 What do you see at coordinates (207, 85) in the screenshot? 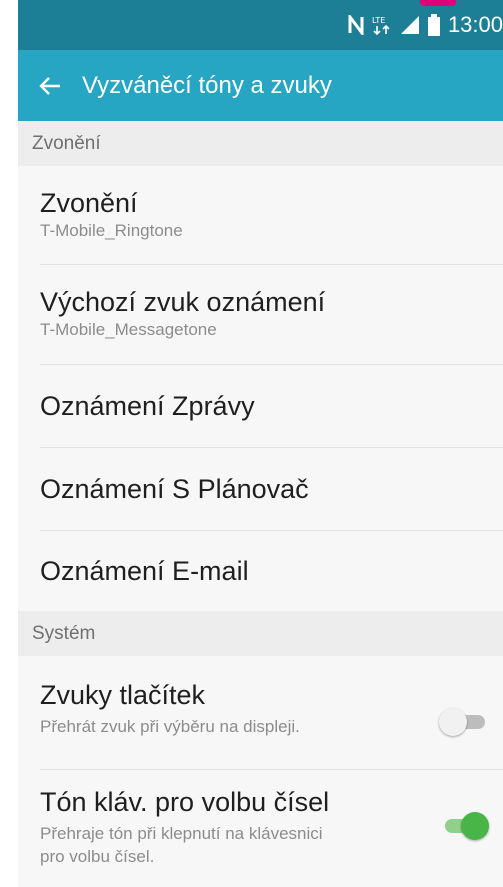
I see `page-title: Vyzváněcí tóny a zvuky` at bounding box center [207, 85].